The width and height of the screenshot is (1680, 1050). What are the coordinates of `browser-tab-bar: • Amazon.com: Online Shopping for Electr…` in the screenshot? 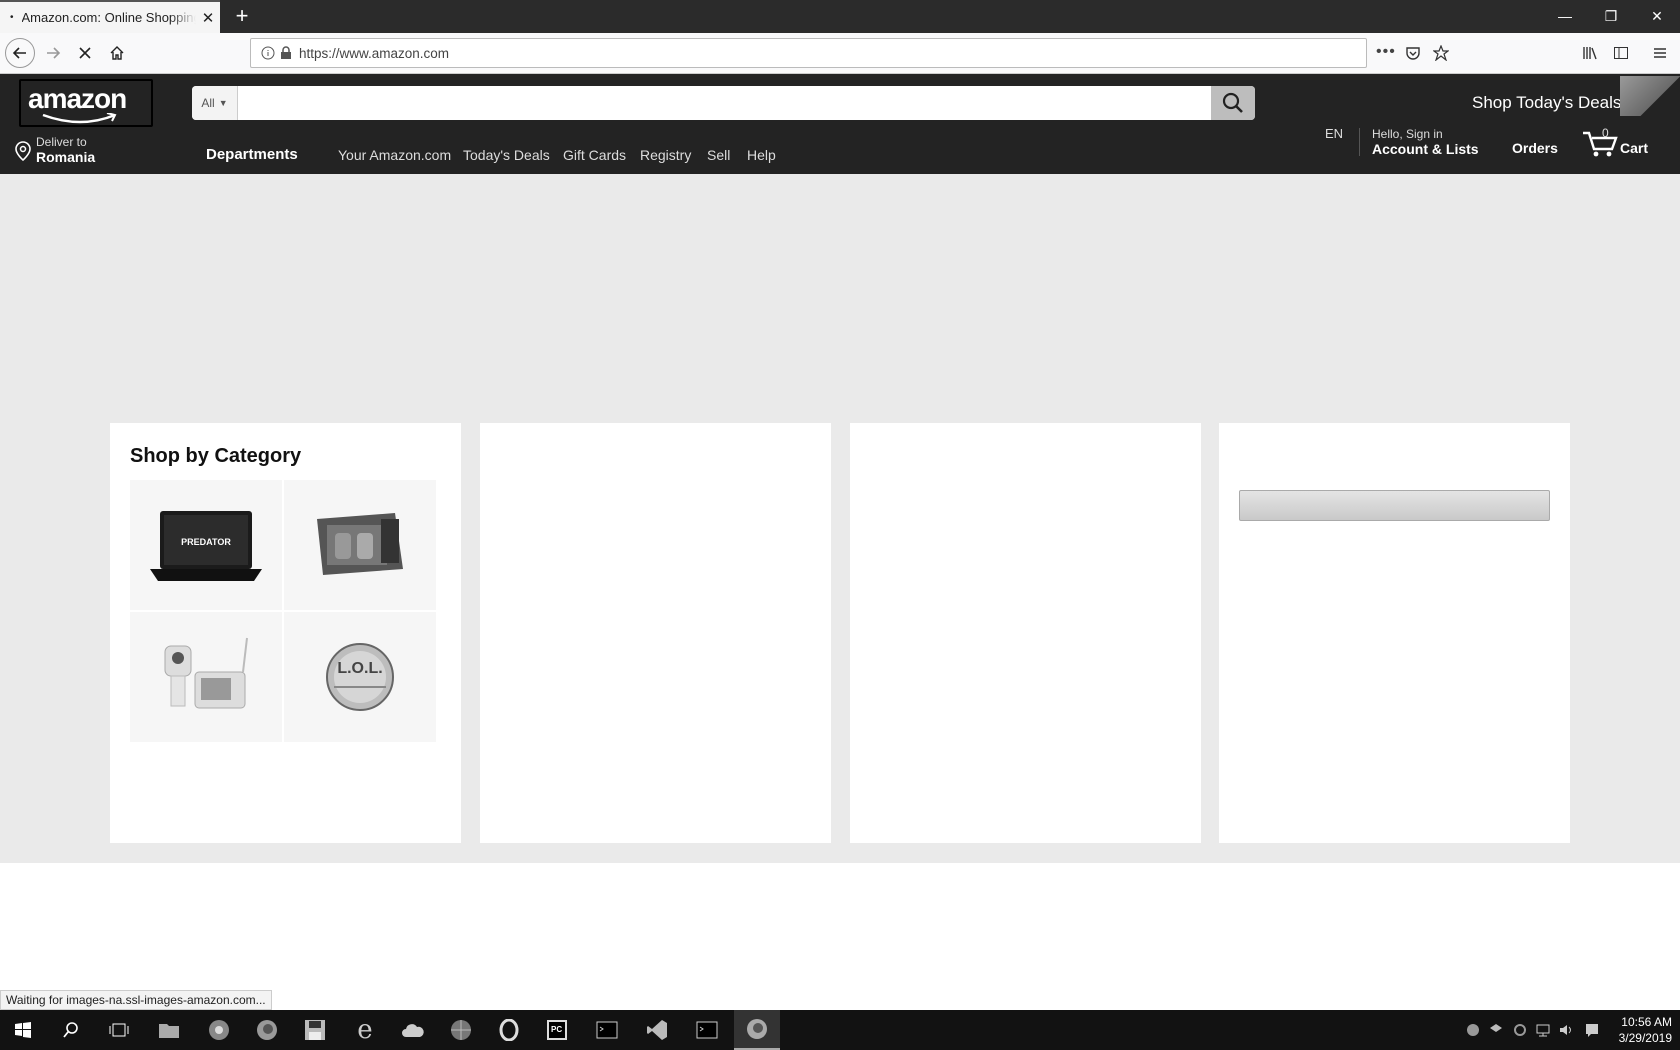 It's located at (840, 16).